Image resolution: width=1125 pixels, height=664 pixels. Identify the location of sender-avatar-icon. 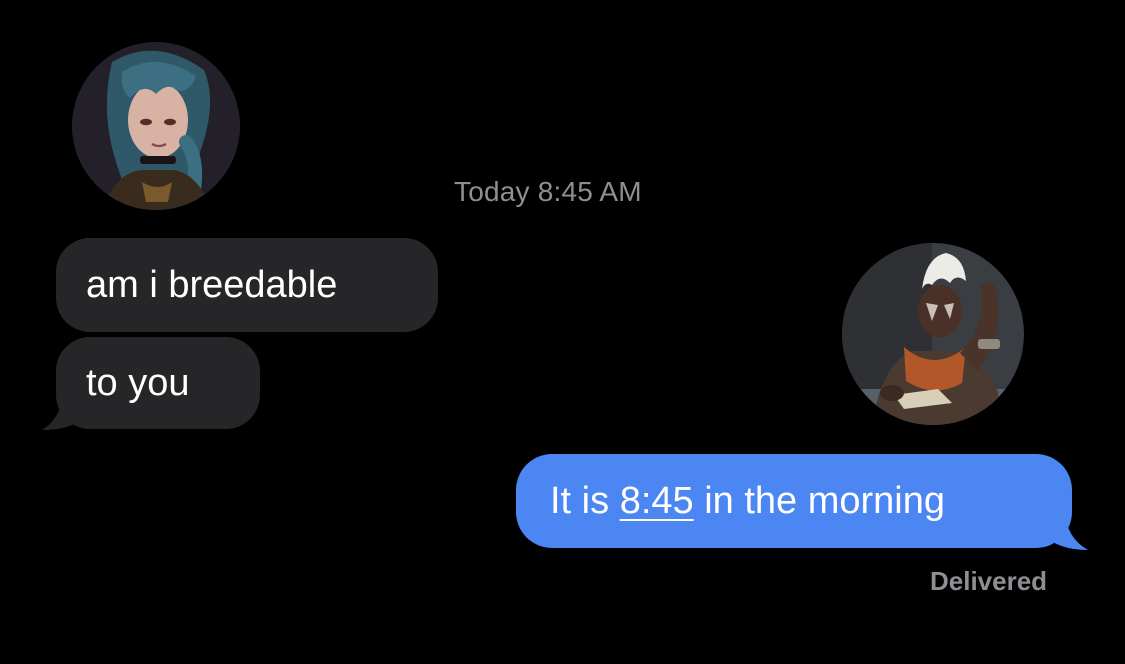
(933, 334).